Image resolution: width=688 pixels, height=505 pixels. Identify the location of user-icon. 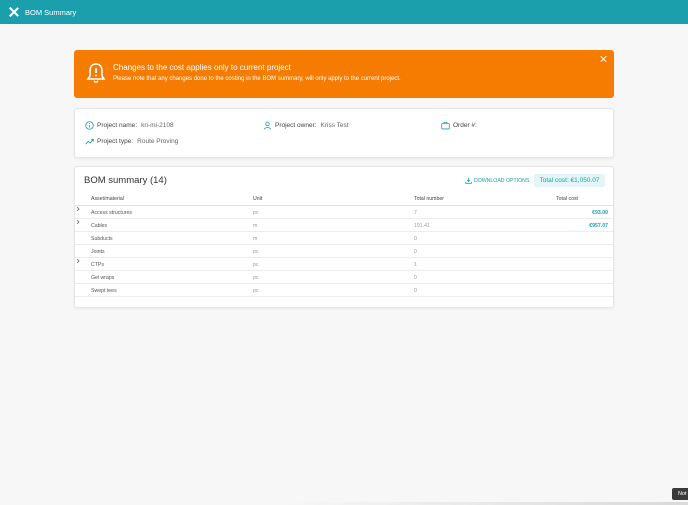
(267, 125).